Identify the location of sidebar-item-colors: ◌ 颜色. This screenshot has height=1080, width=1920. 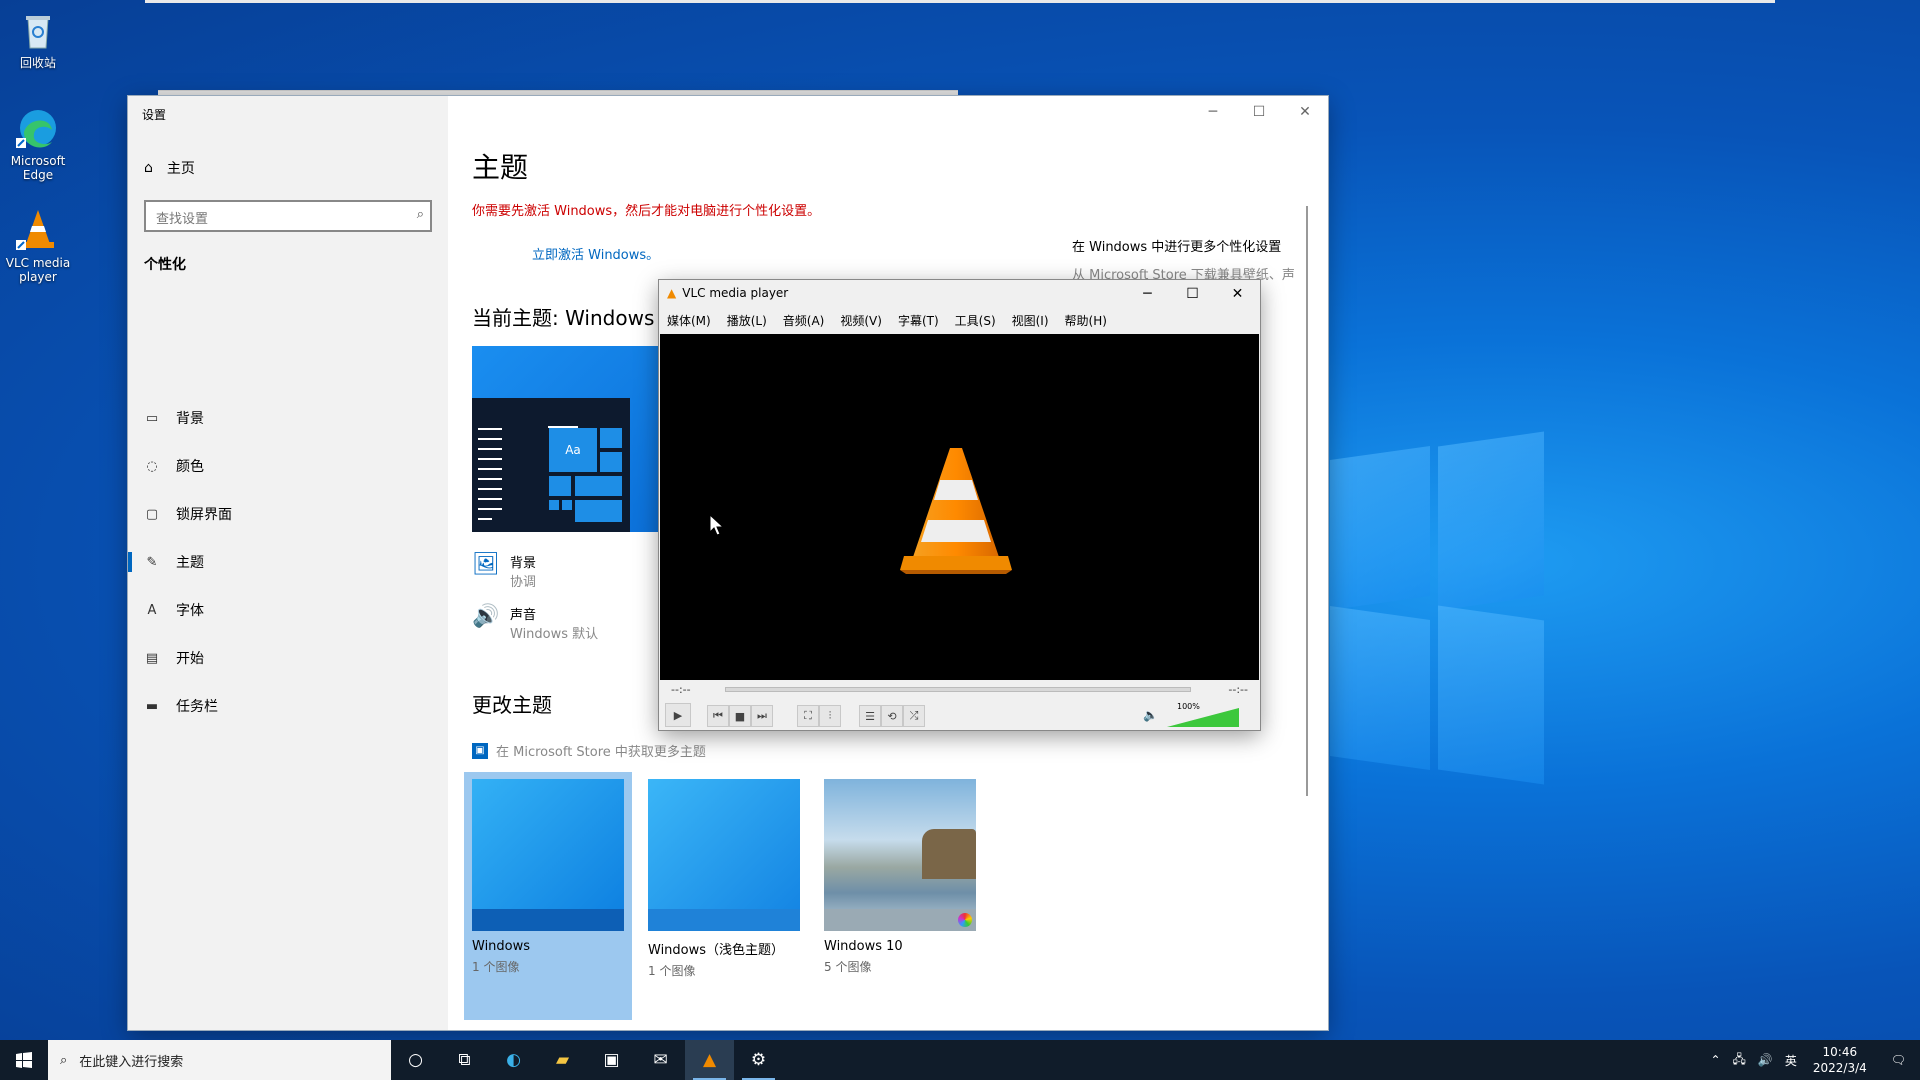
(288, 466).